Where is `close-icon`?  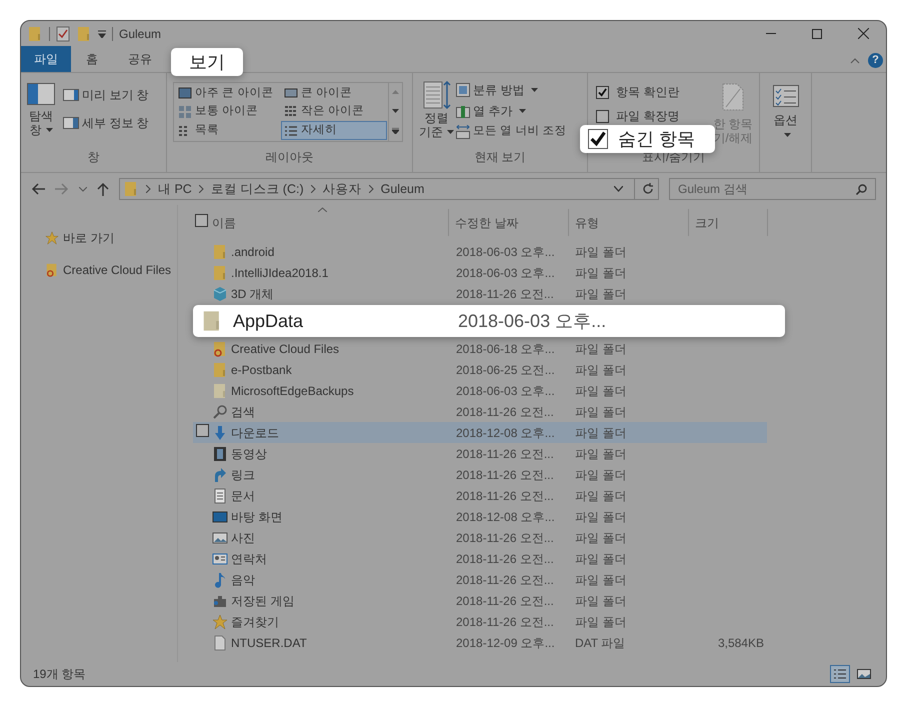
close-icon is located at coordinates (863, 33).